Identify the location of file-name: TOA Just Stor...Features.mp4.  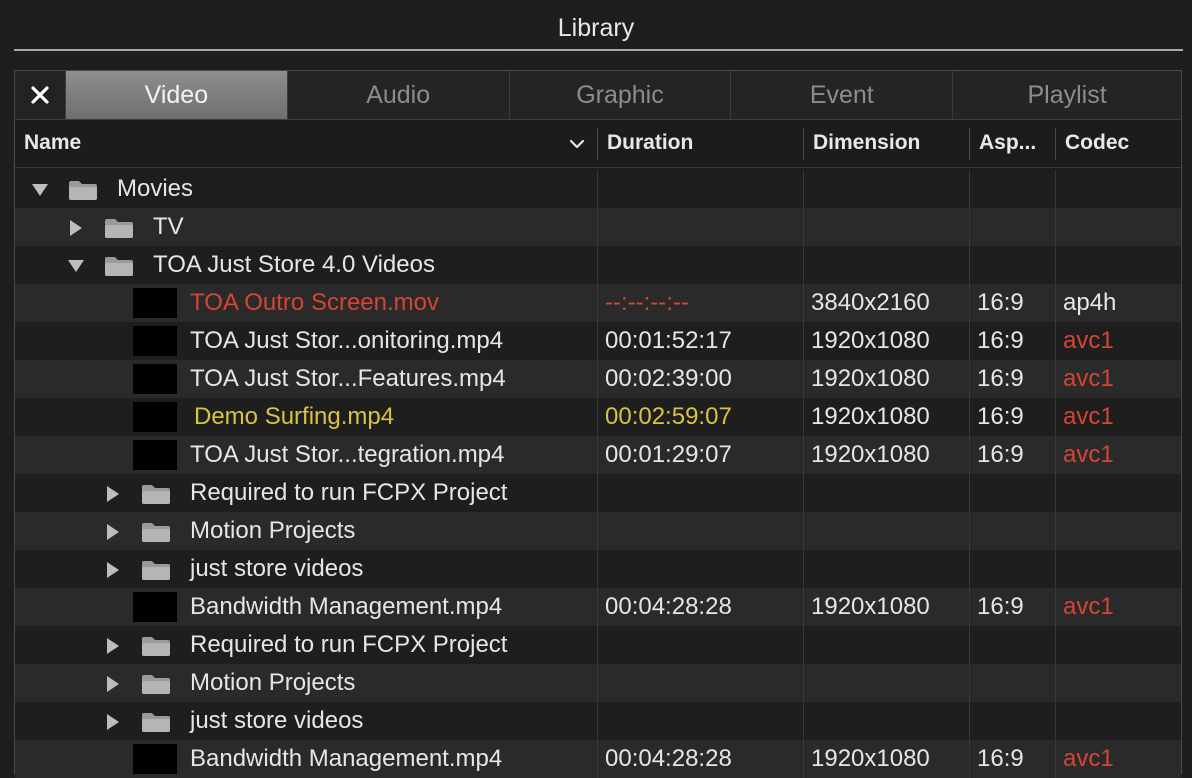
(348, 378).